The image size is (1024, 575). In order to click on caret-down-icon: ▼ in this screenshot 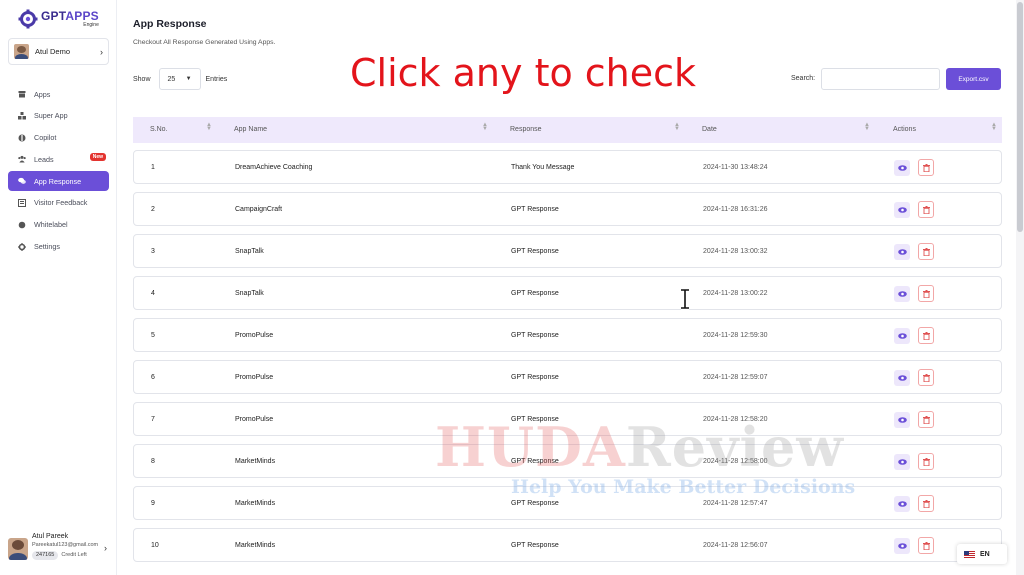, I will do `click(188, 79)`.